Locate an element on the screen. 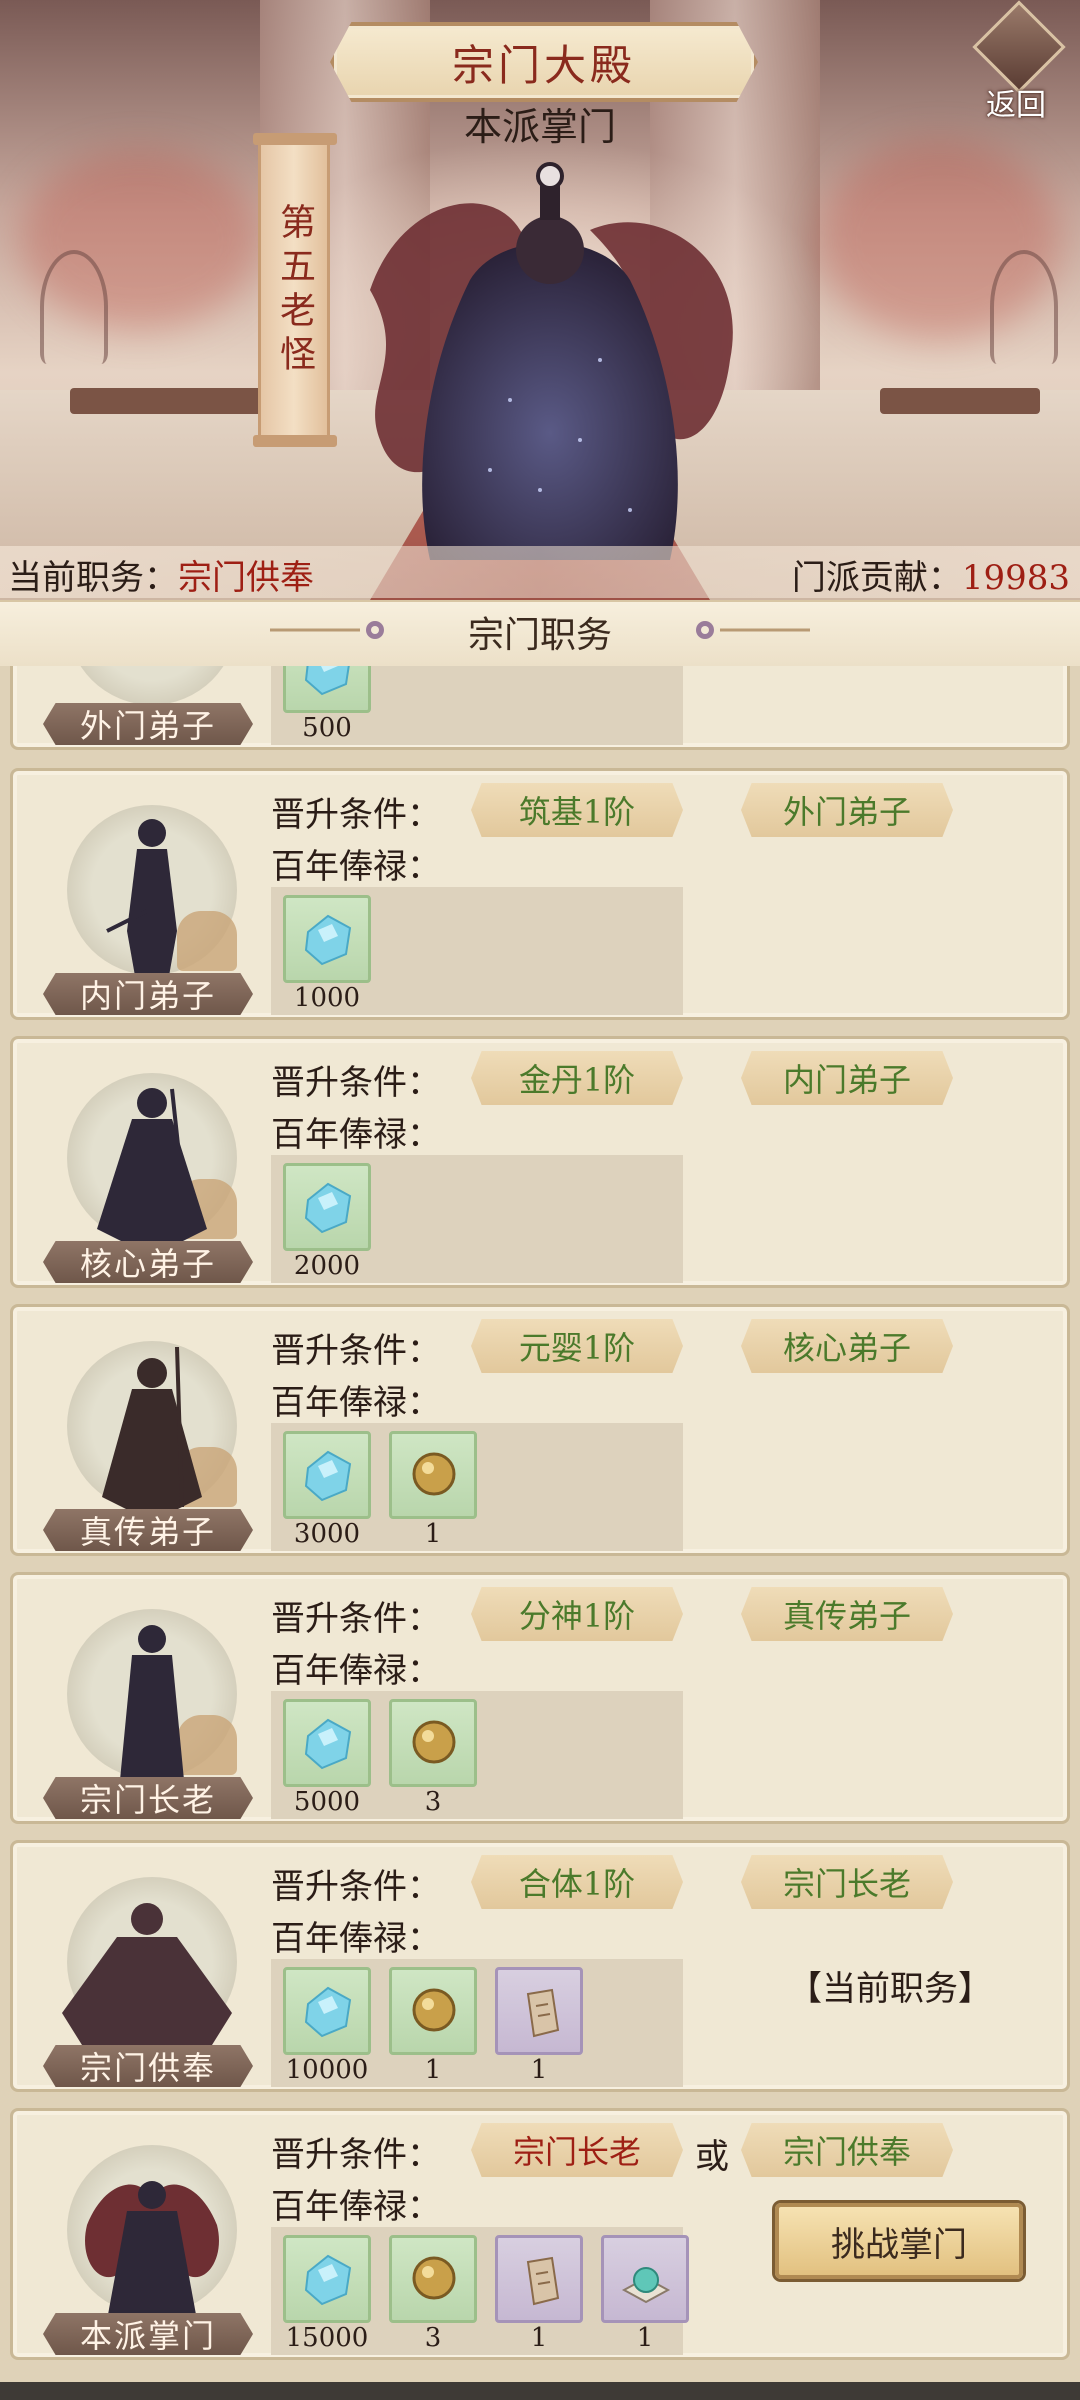 Image resolution: width=1080 pixels, height=2400 pixels. rank-portrait: 宗门长老 is located at coordinates (148, 1707).